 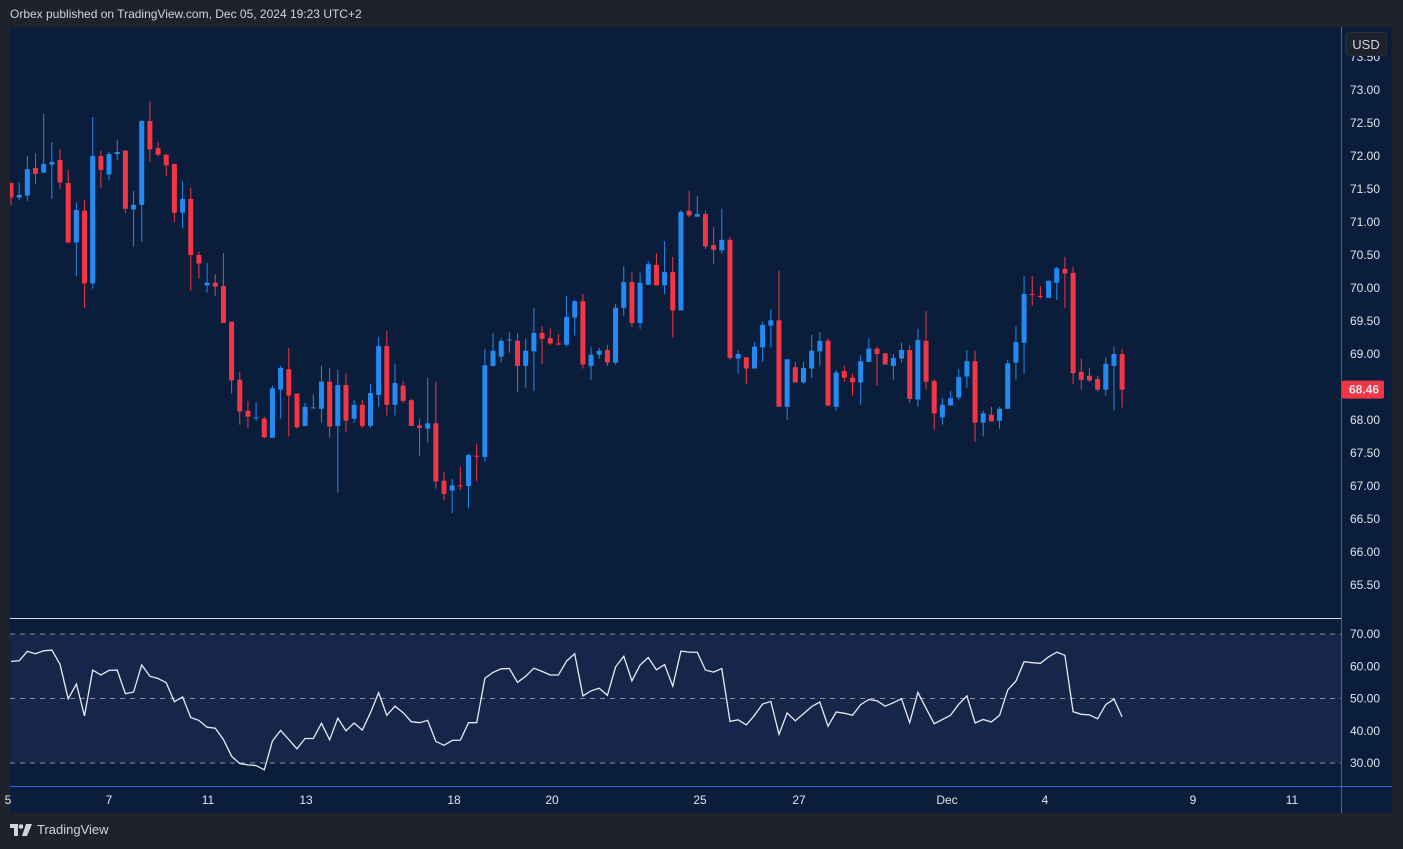 What do you see at coordinates (1365, 156) in the screenshot?
I see `price-tick-label: 72.00` at bounding box center [1365, 156].